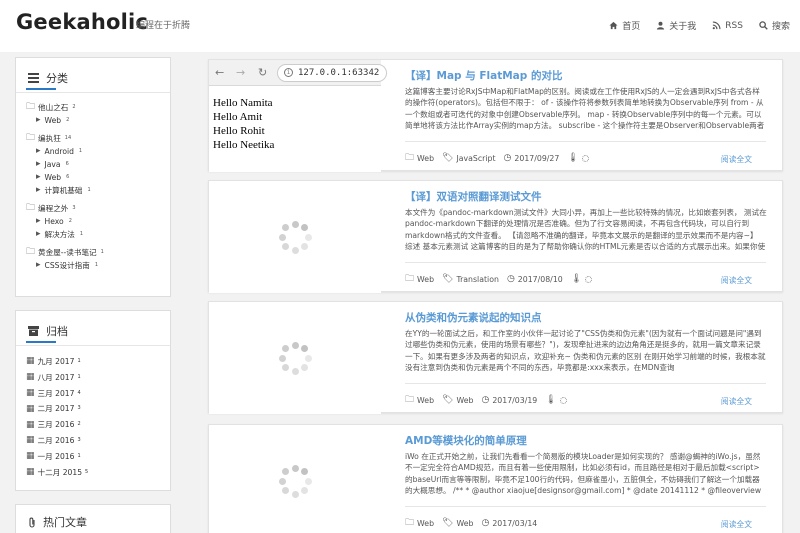  I want to click on category-name: 他山之石, so click(53, 107).